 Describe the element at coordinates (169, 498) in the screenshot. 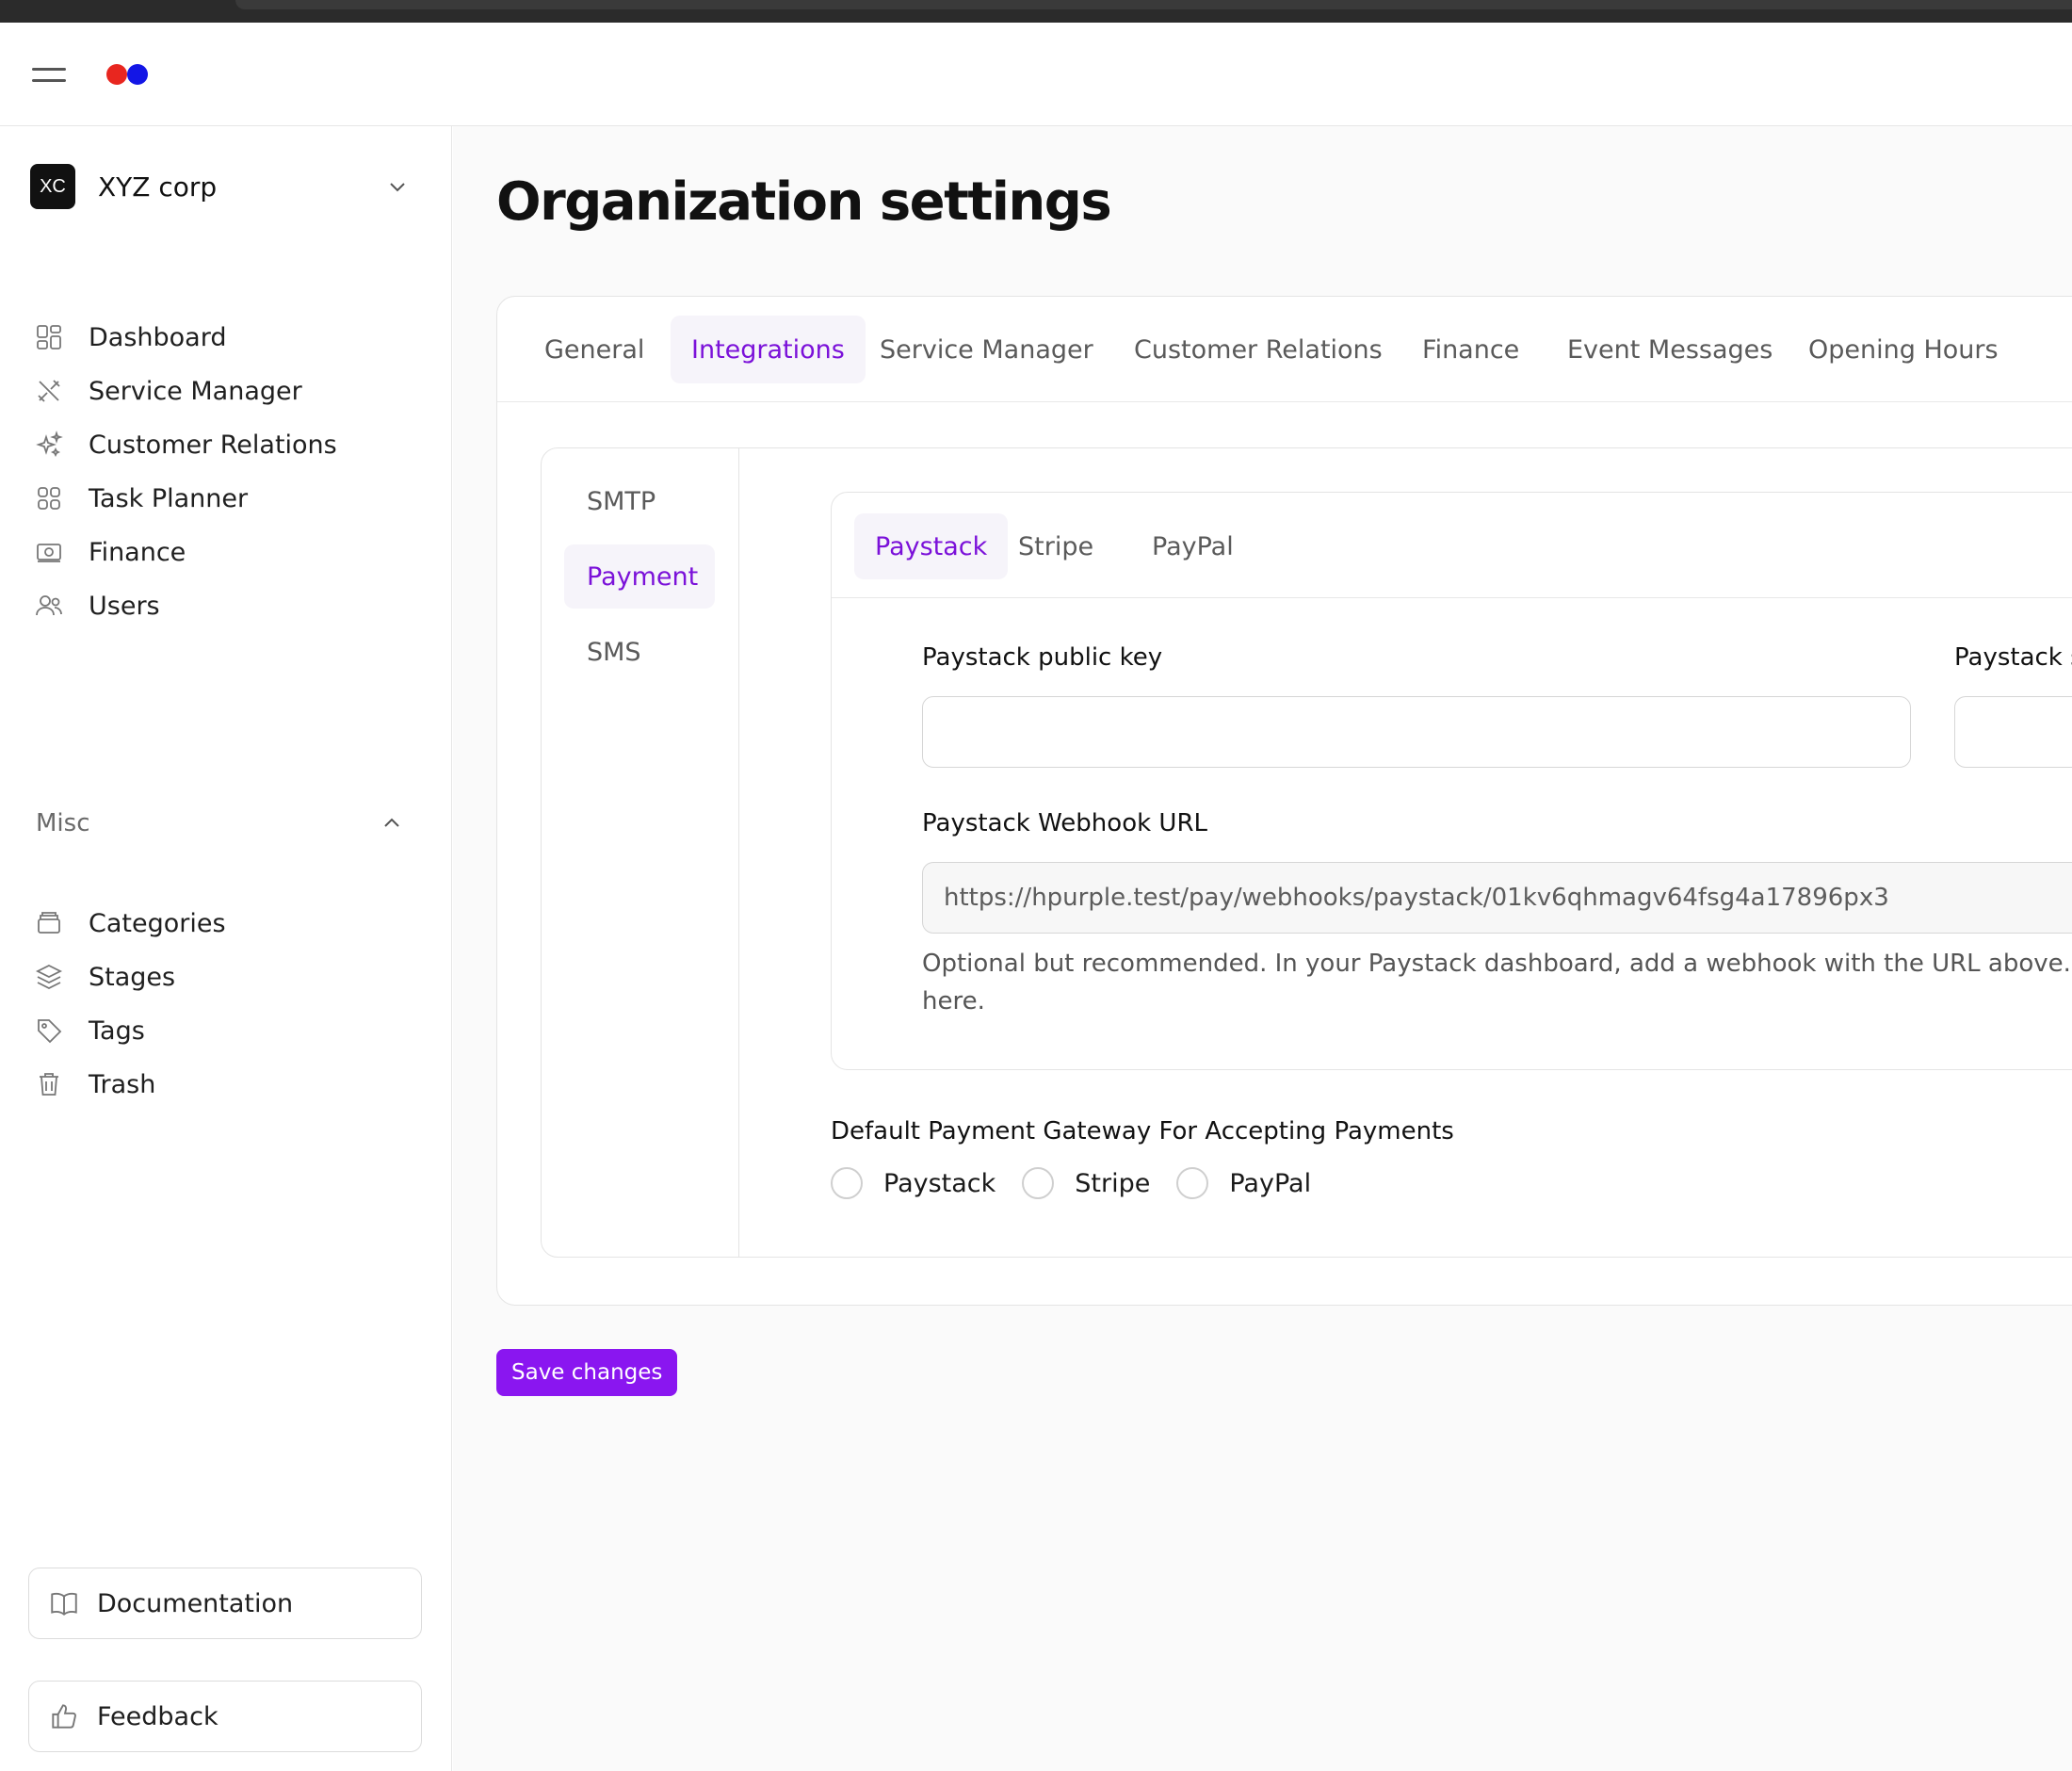

I see `sidebar-item-label: Task Planner` at that location.